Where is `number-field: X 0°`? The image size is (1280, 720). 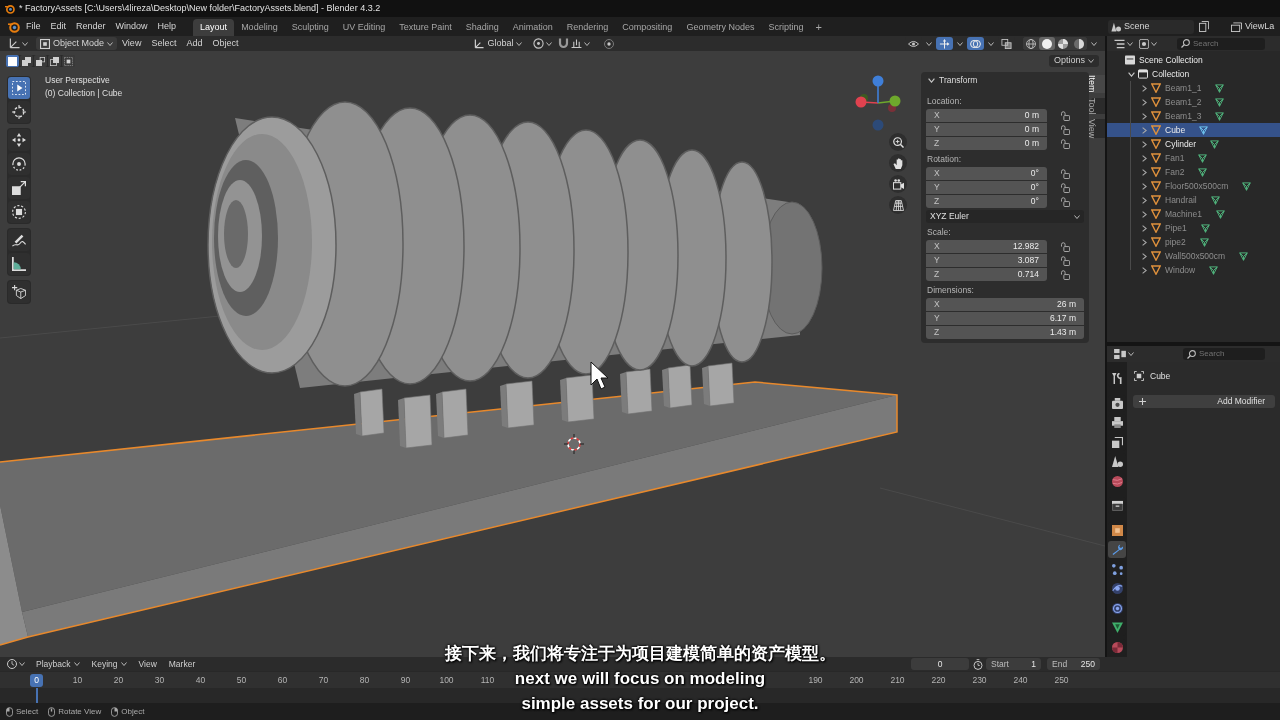
number-field: X 0° is located at coordinates (986, 173).